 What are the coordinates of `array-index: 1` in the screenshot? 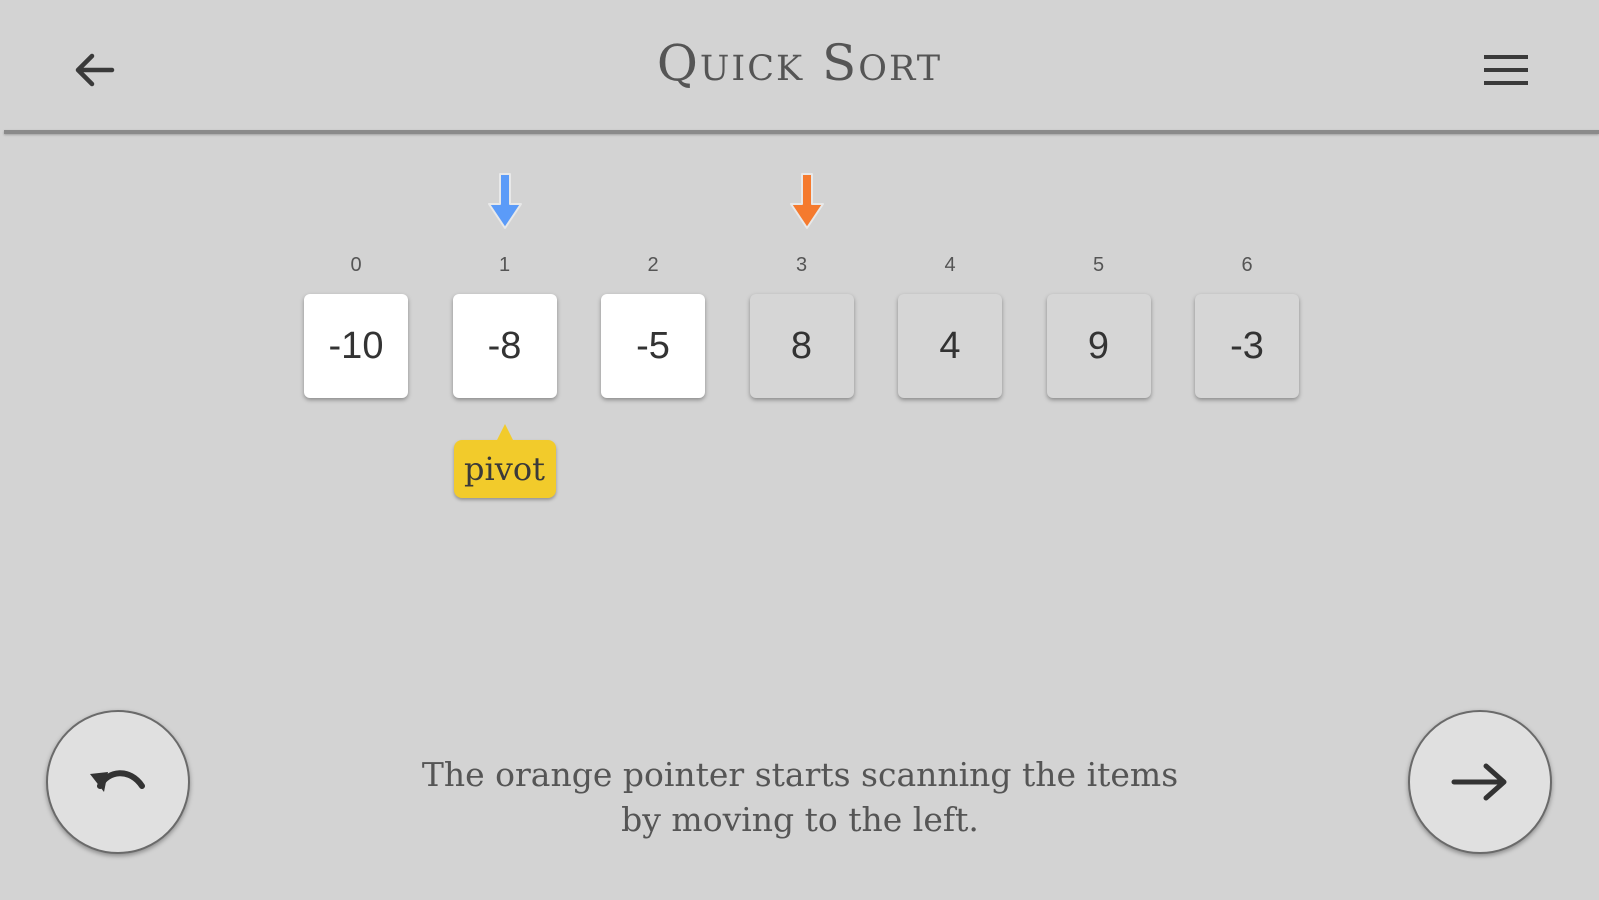 It's located at (504, 265).